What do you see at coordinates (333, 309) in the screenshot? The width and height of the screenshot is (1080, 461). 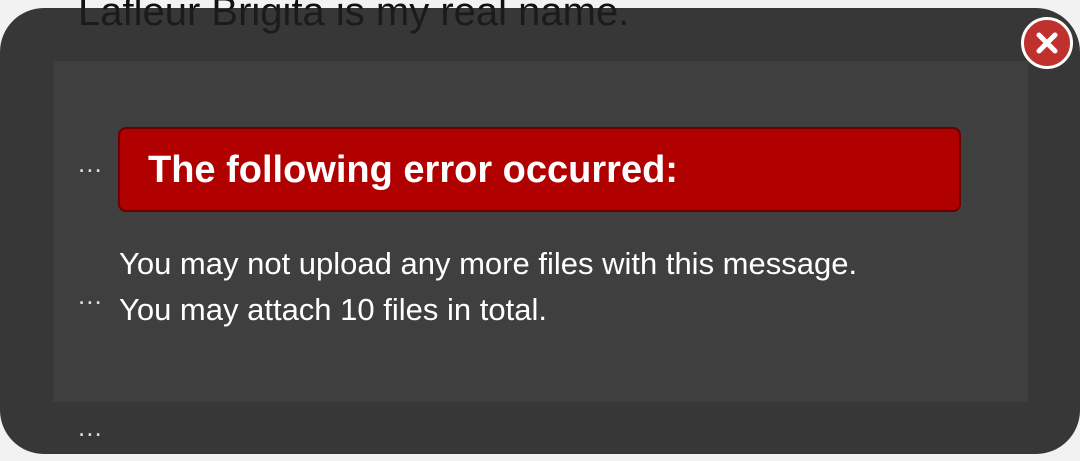 I see `error-message-line: You may attach 10 files in total.` at bounding box center [333, 309].